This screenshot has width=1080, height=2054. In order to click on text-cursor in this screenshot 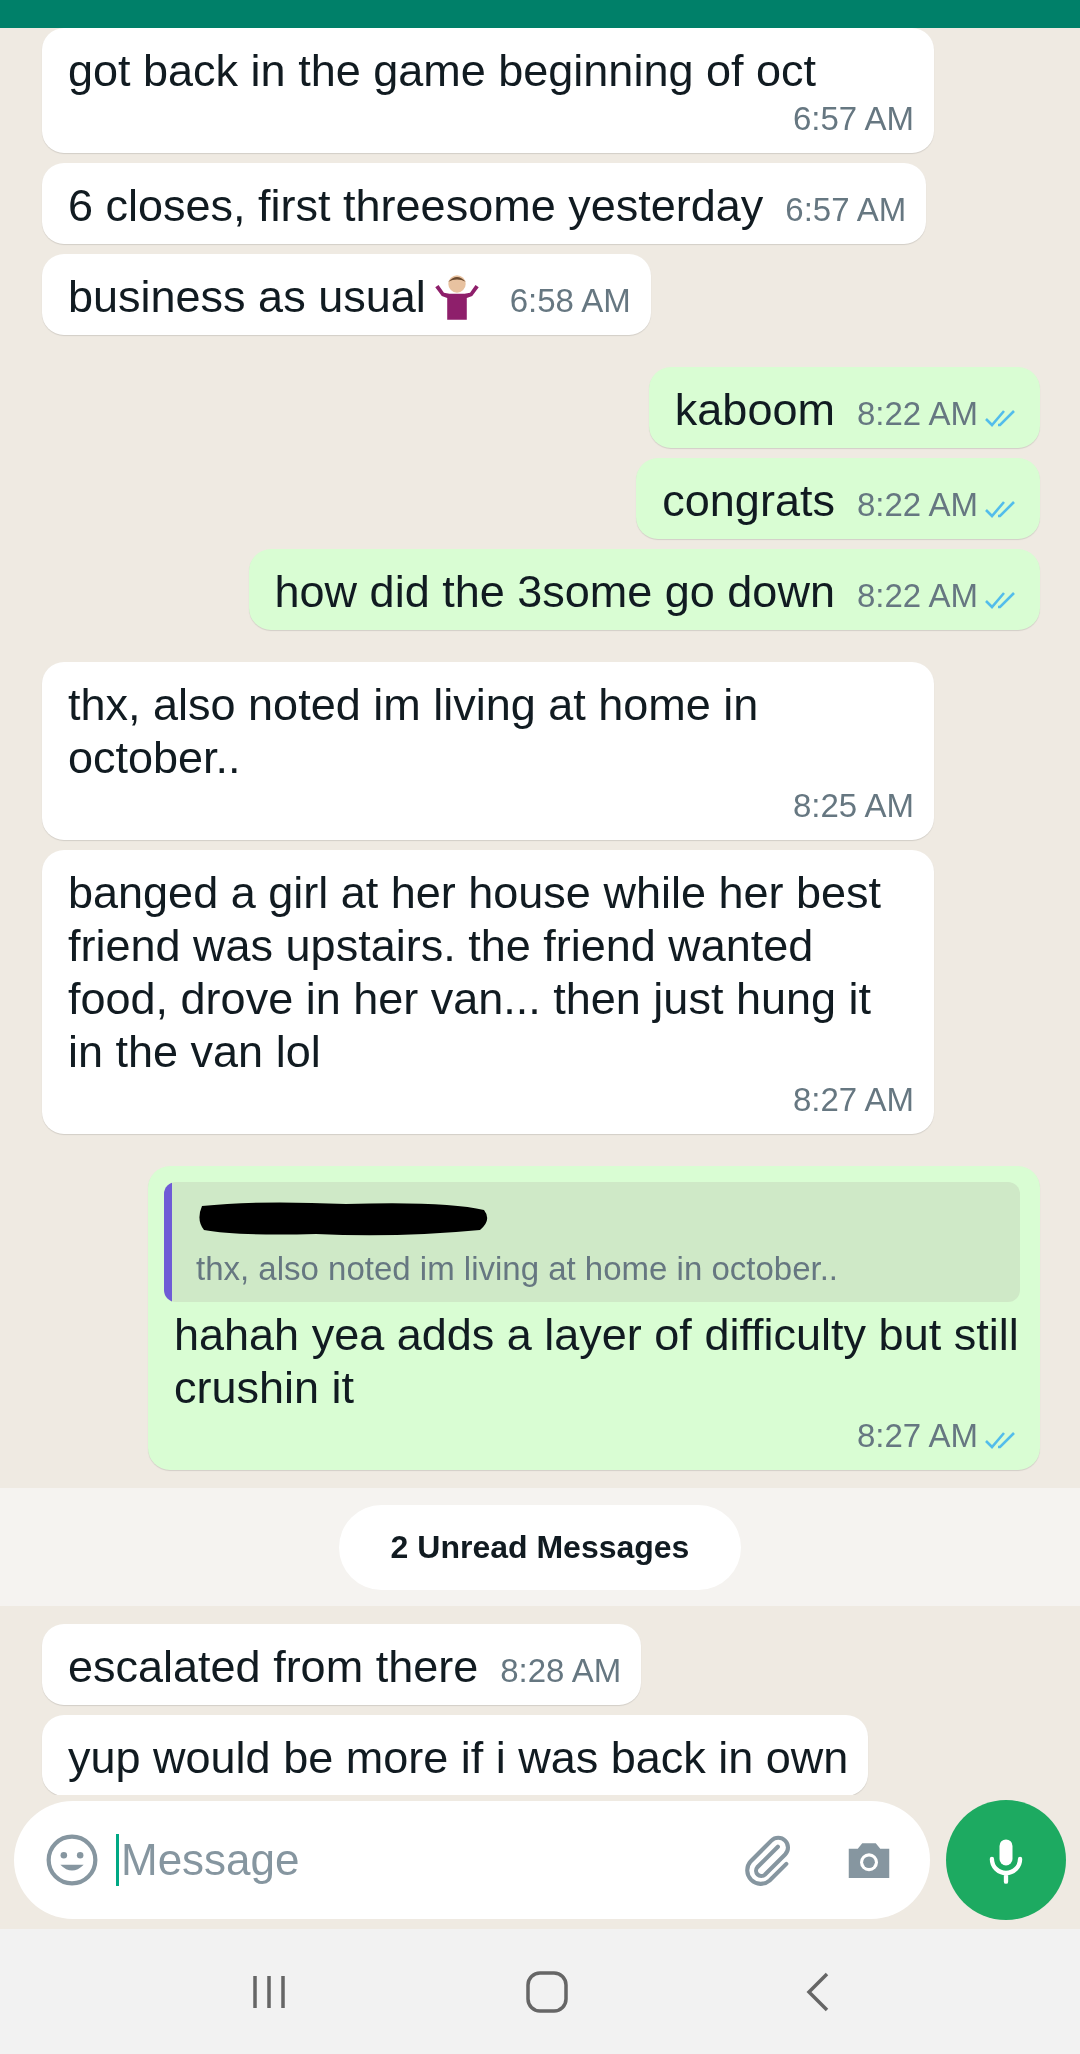, I will do `click(117, 1860)`.